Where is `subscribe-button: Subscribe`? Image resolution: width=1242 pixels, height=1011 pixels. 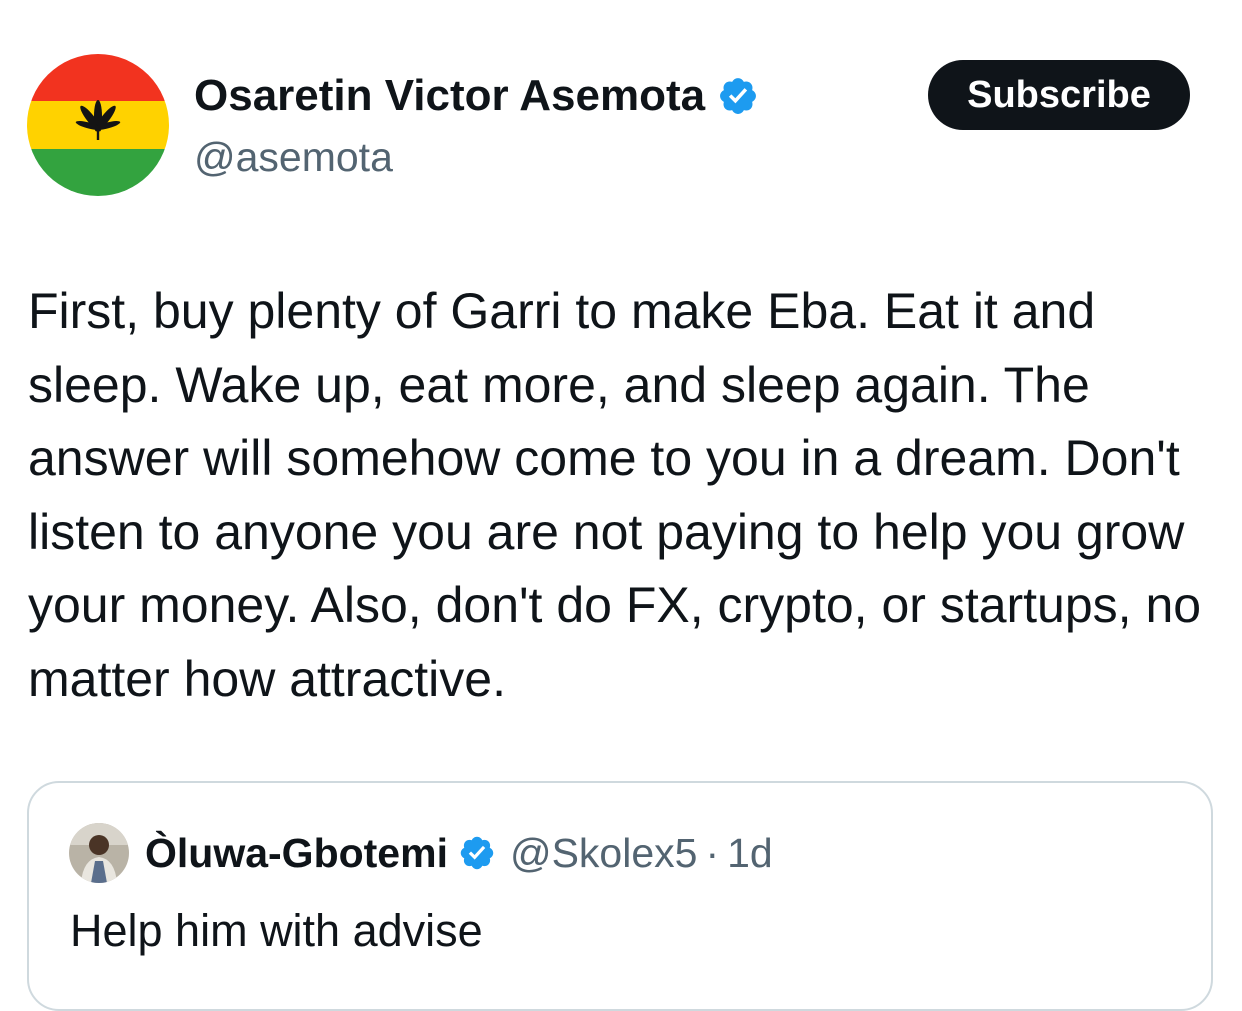 subscribe-button: Subscribe is located at coordinates (1059, 95).